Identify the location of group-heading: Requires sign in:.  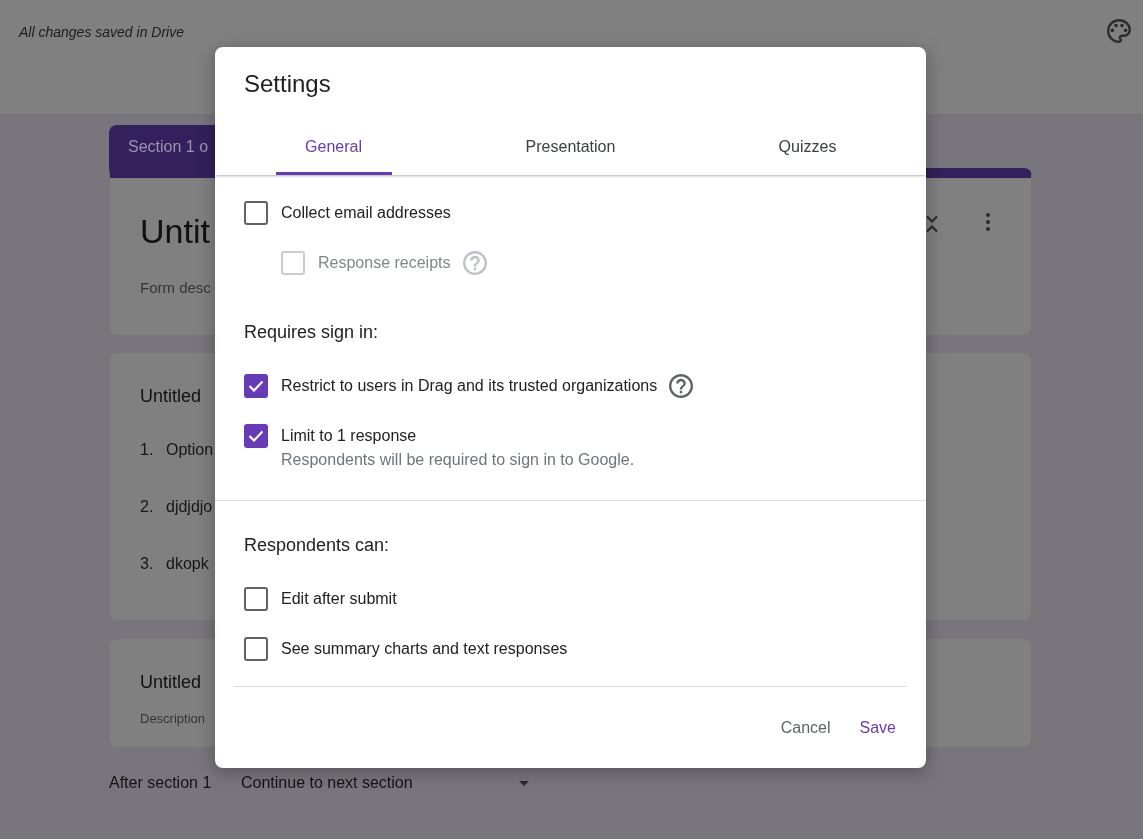
(311, 332).